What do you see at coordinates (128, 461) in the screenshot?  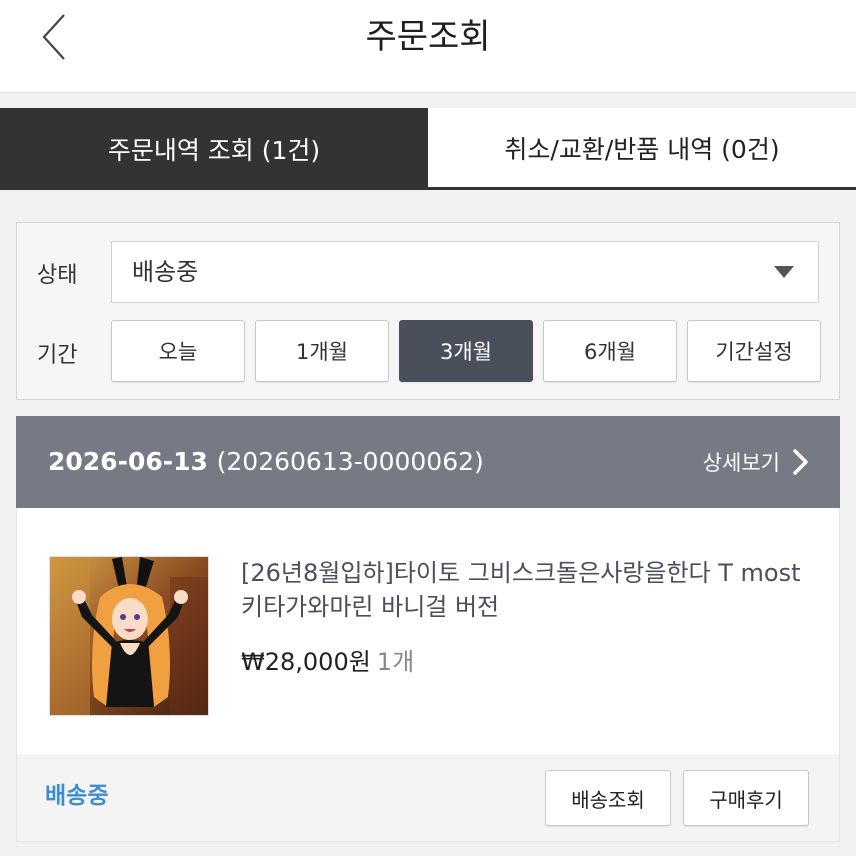 I see `order-date: 2026-06-13` at bounding box center [128, 461].